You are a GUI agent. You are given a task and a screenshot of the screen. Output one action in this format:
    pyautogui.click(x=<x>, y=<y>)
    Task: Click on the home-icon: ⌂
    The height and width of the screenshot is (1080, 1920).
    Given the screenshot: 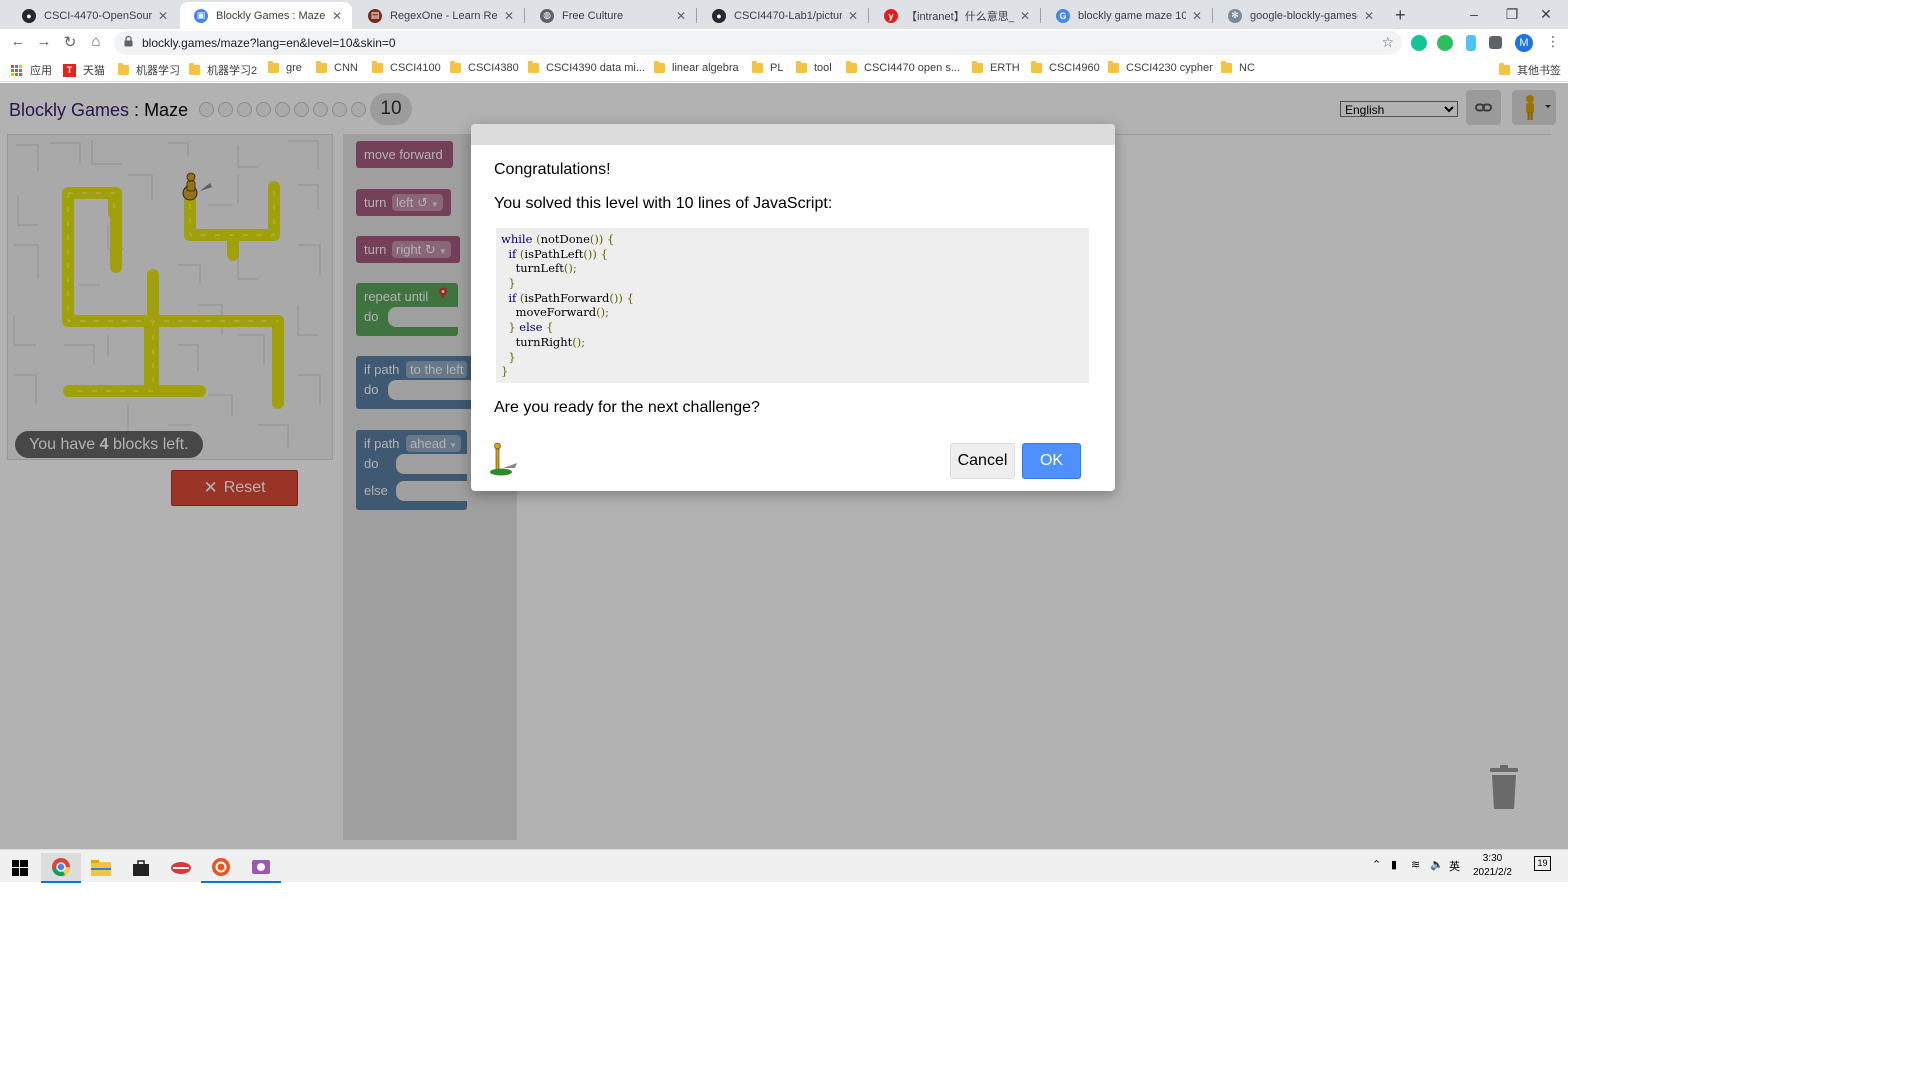 What is the action you would take?
    pyautogui.click(x=96, y=41)
    